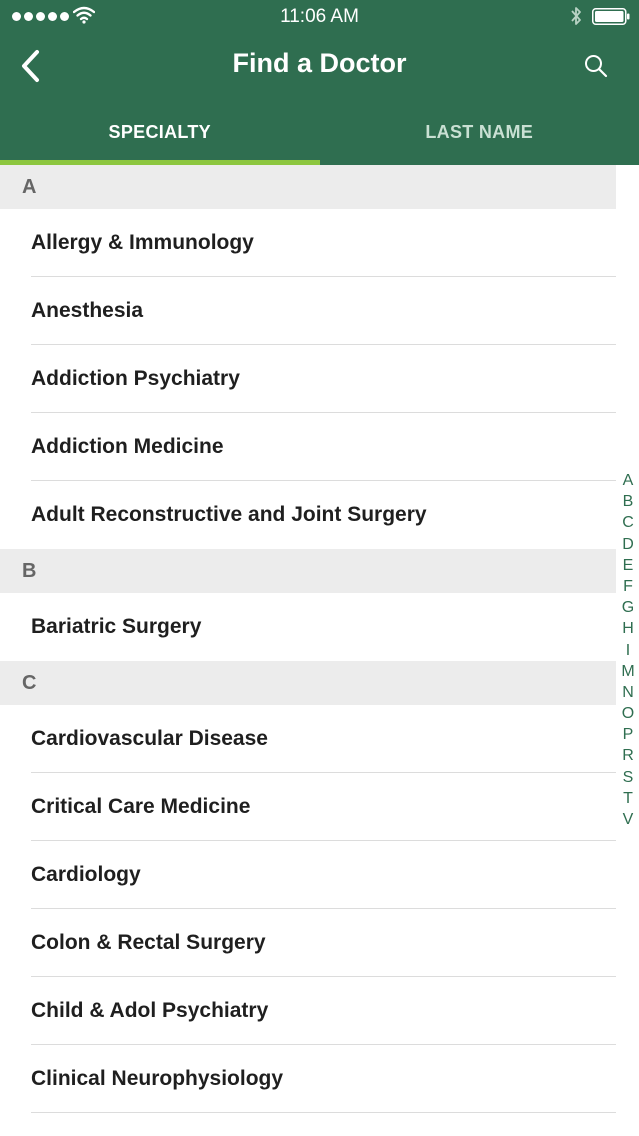 Image resolution: width=639 pixels, height=1136 pixels. Describe the element at coordinates (308, 943) in the screenshot. I see `list-item: Colon & Rectal Surgery` at that location.